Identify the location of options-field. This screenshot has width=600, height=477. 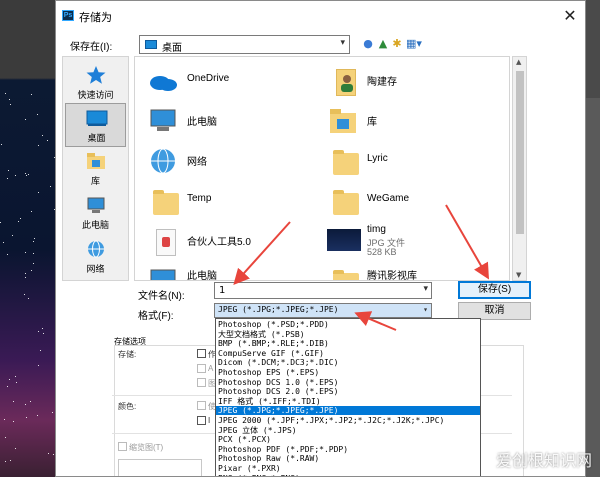
(160, 467).